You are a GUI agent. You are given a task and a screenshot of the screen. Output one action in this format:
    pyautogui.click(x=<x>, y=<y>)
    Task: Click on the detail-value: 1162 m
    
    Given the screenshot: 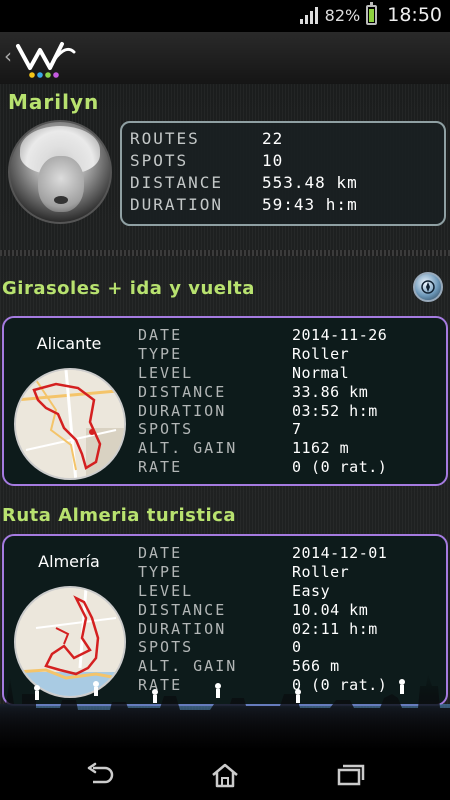 What is the action you would take?
    pyautogui.click(x=321, y=448)
    